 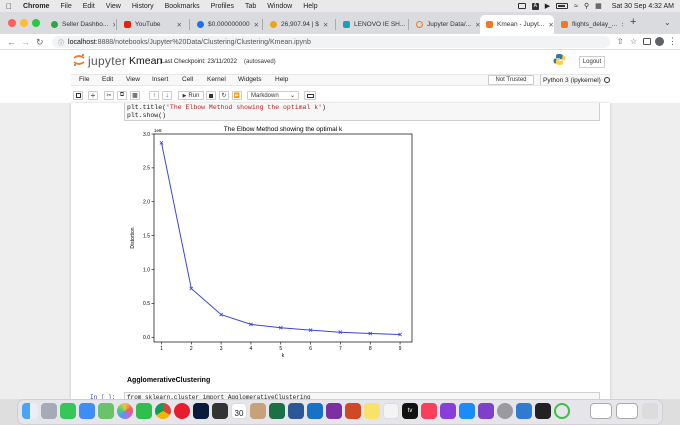 What do you see at coordinates (281, 79) in the screenshot?
I see `jmenu-help: Help` at bounding box center [281, 79].